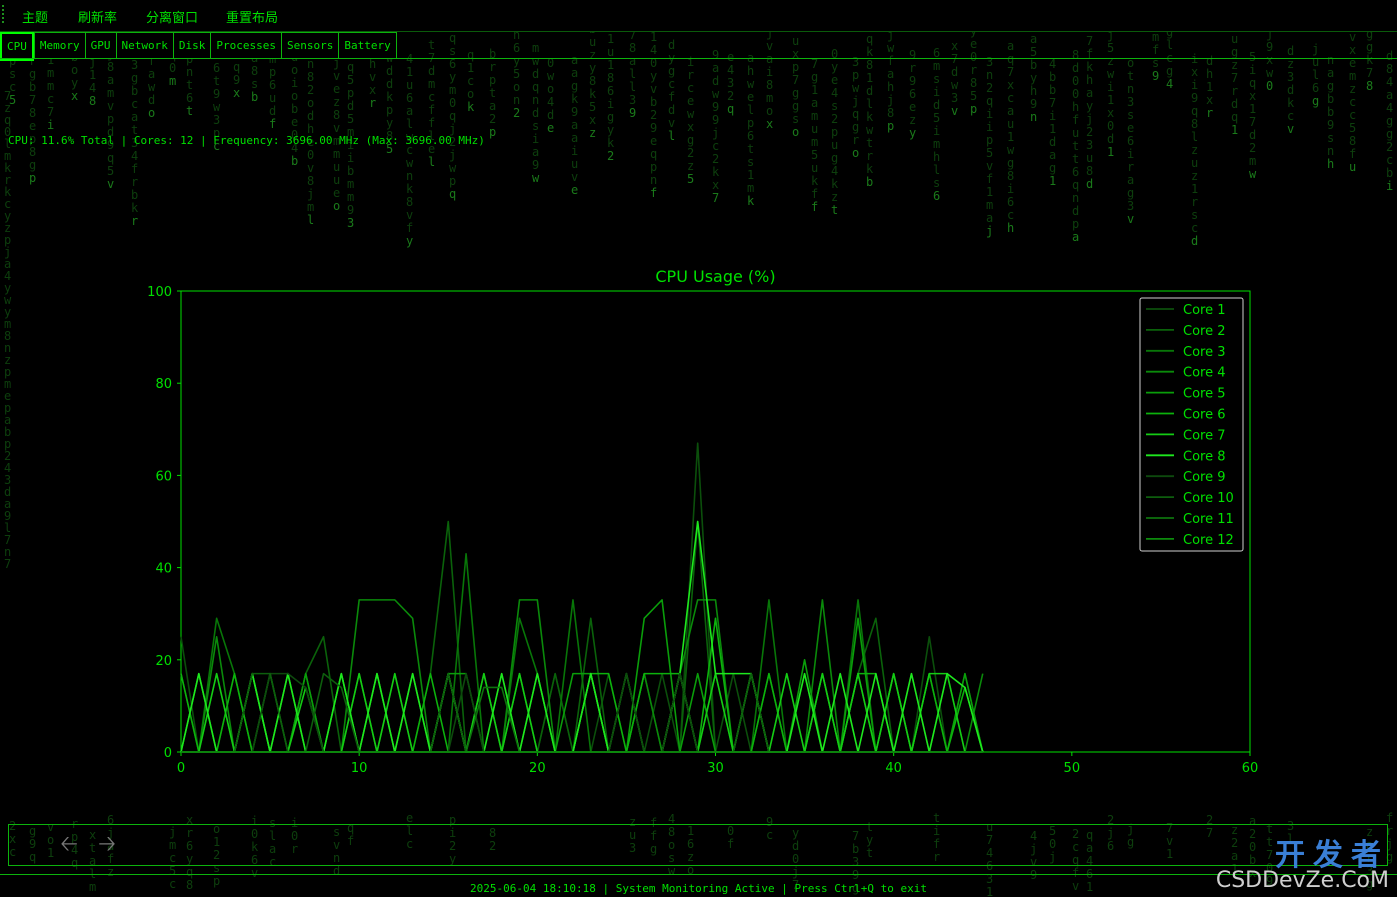 This screenshot has height=897, width=1397. What do you see at coordinates (367, 45) in the screenshot?
I see `tab-battery: Battery` at bounding box center [367, 45].